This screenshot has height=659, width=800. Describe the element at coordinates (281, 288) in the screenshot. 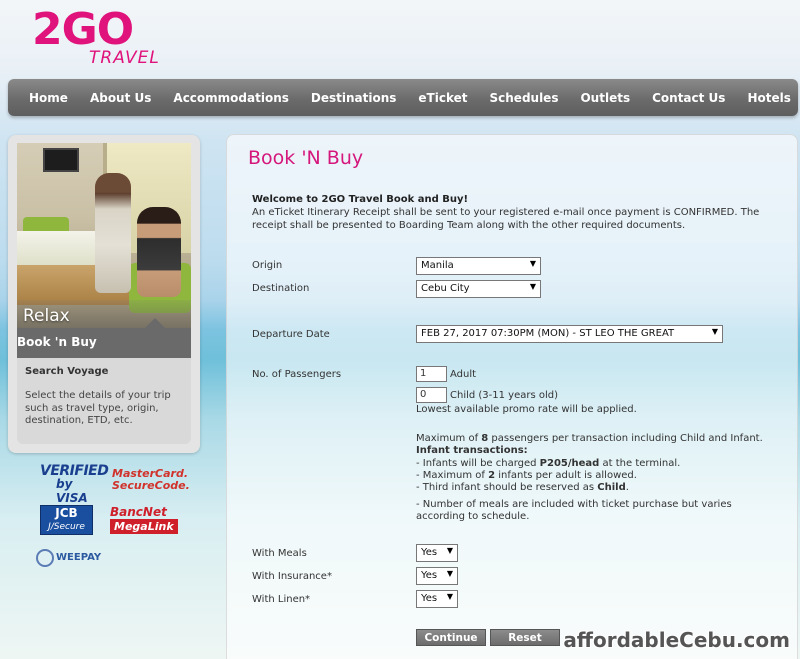

I see `destination-label: Destination` at that location.